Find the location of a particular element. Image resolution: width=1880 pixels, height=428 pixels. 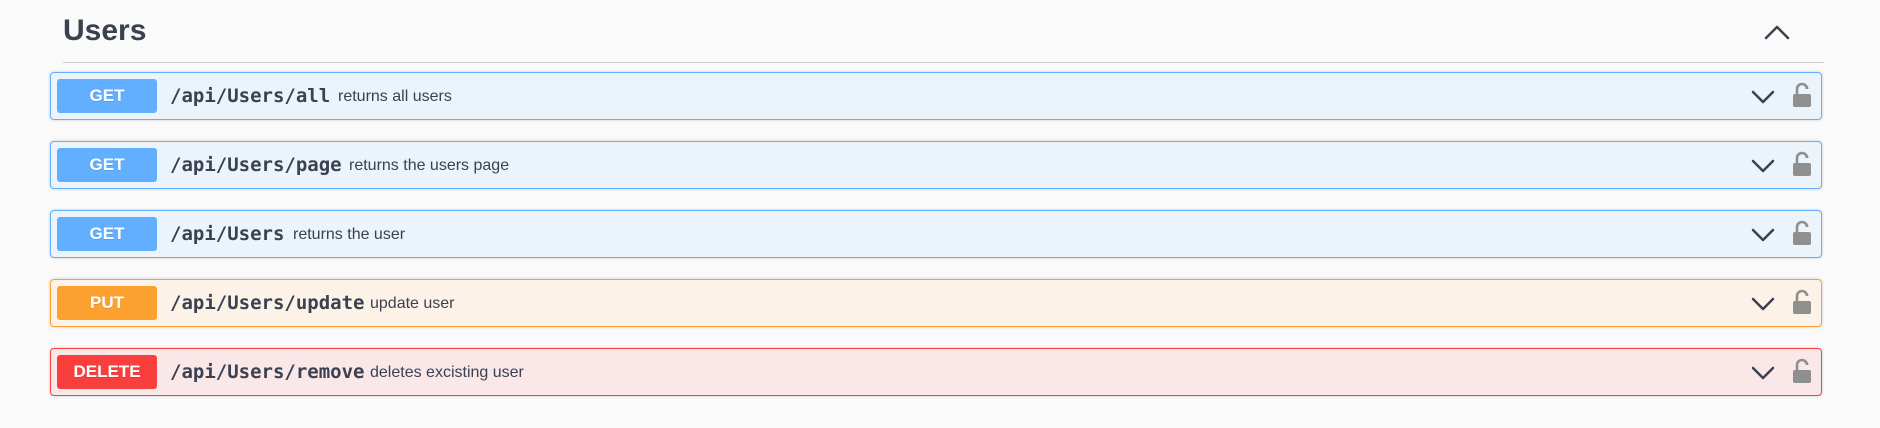

endpoint-summary: deletes excisting user is located at coordinates (447, 372).